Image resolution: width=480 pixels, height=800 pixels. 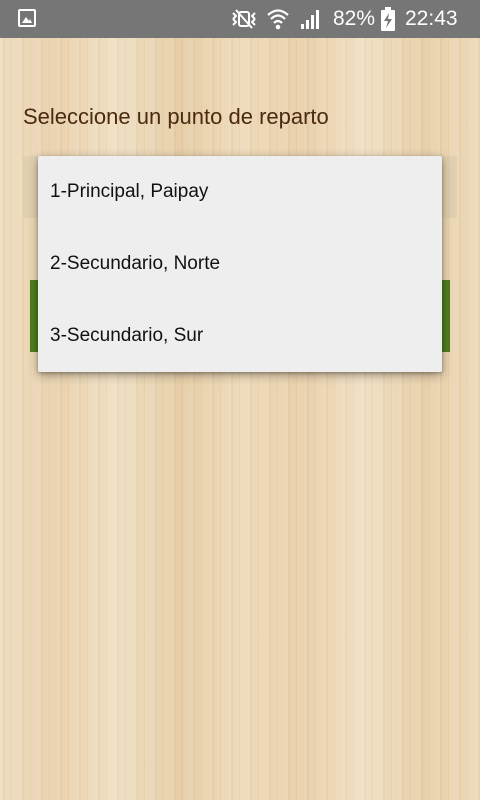 What do you see at coordinates (244, 21) in the screenshot?
I see `mute-icon` at bounding box center [244, 21].